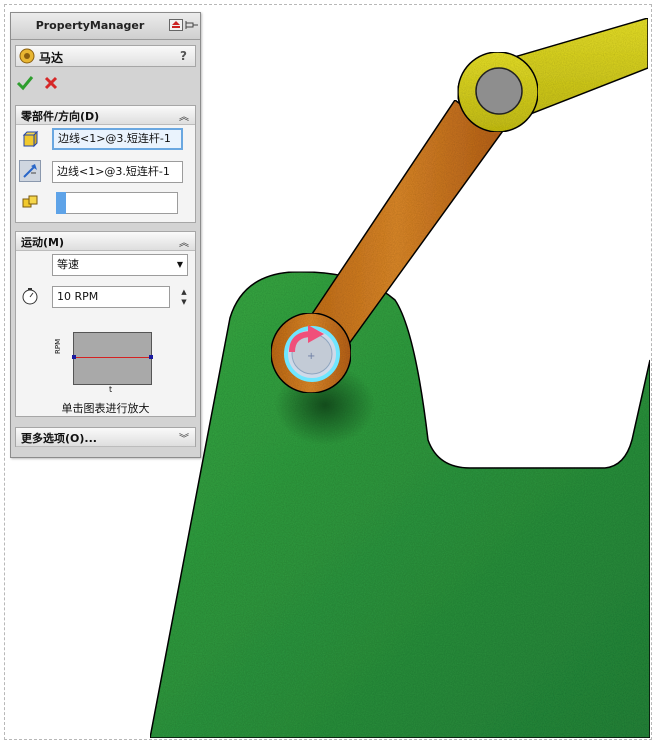 The width and height of the screenshot is (657, 745). I want to click on feature-name: 马达, so click(51, 58).